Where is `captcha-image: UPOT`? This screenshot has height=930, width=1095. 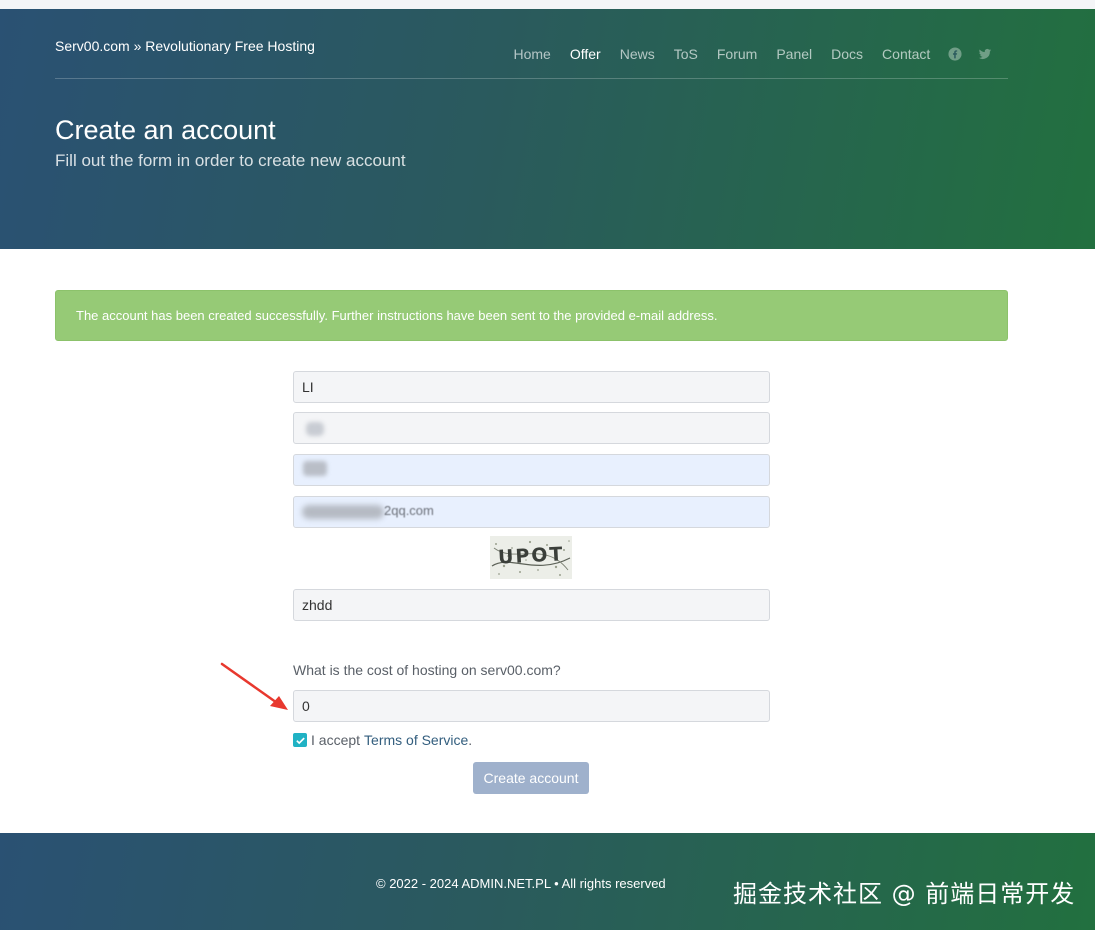 captcha-image: UPOT is located at coordinates (531, 557).